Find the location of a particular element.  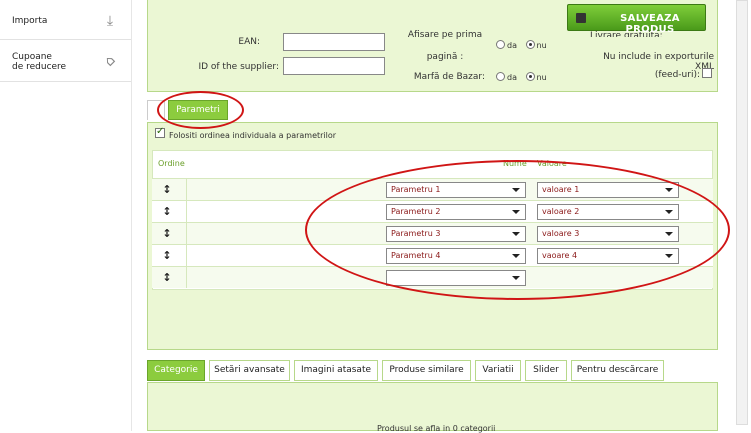

table-row: ↕ Parametru 4 vaoare 4 is located at coordinates (432, 255).